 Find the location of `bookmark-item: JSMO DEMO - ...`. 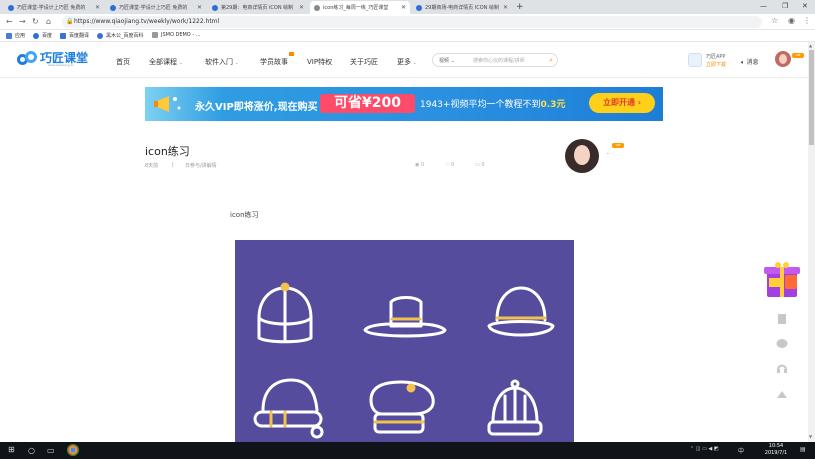

bookmark-item: JSMO DEMO - ... is located at coordinates (176, 35).